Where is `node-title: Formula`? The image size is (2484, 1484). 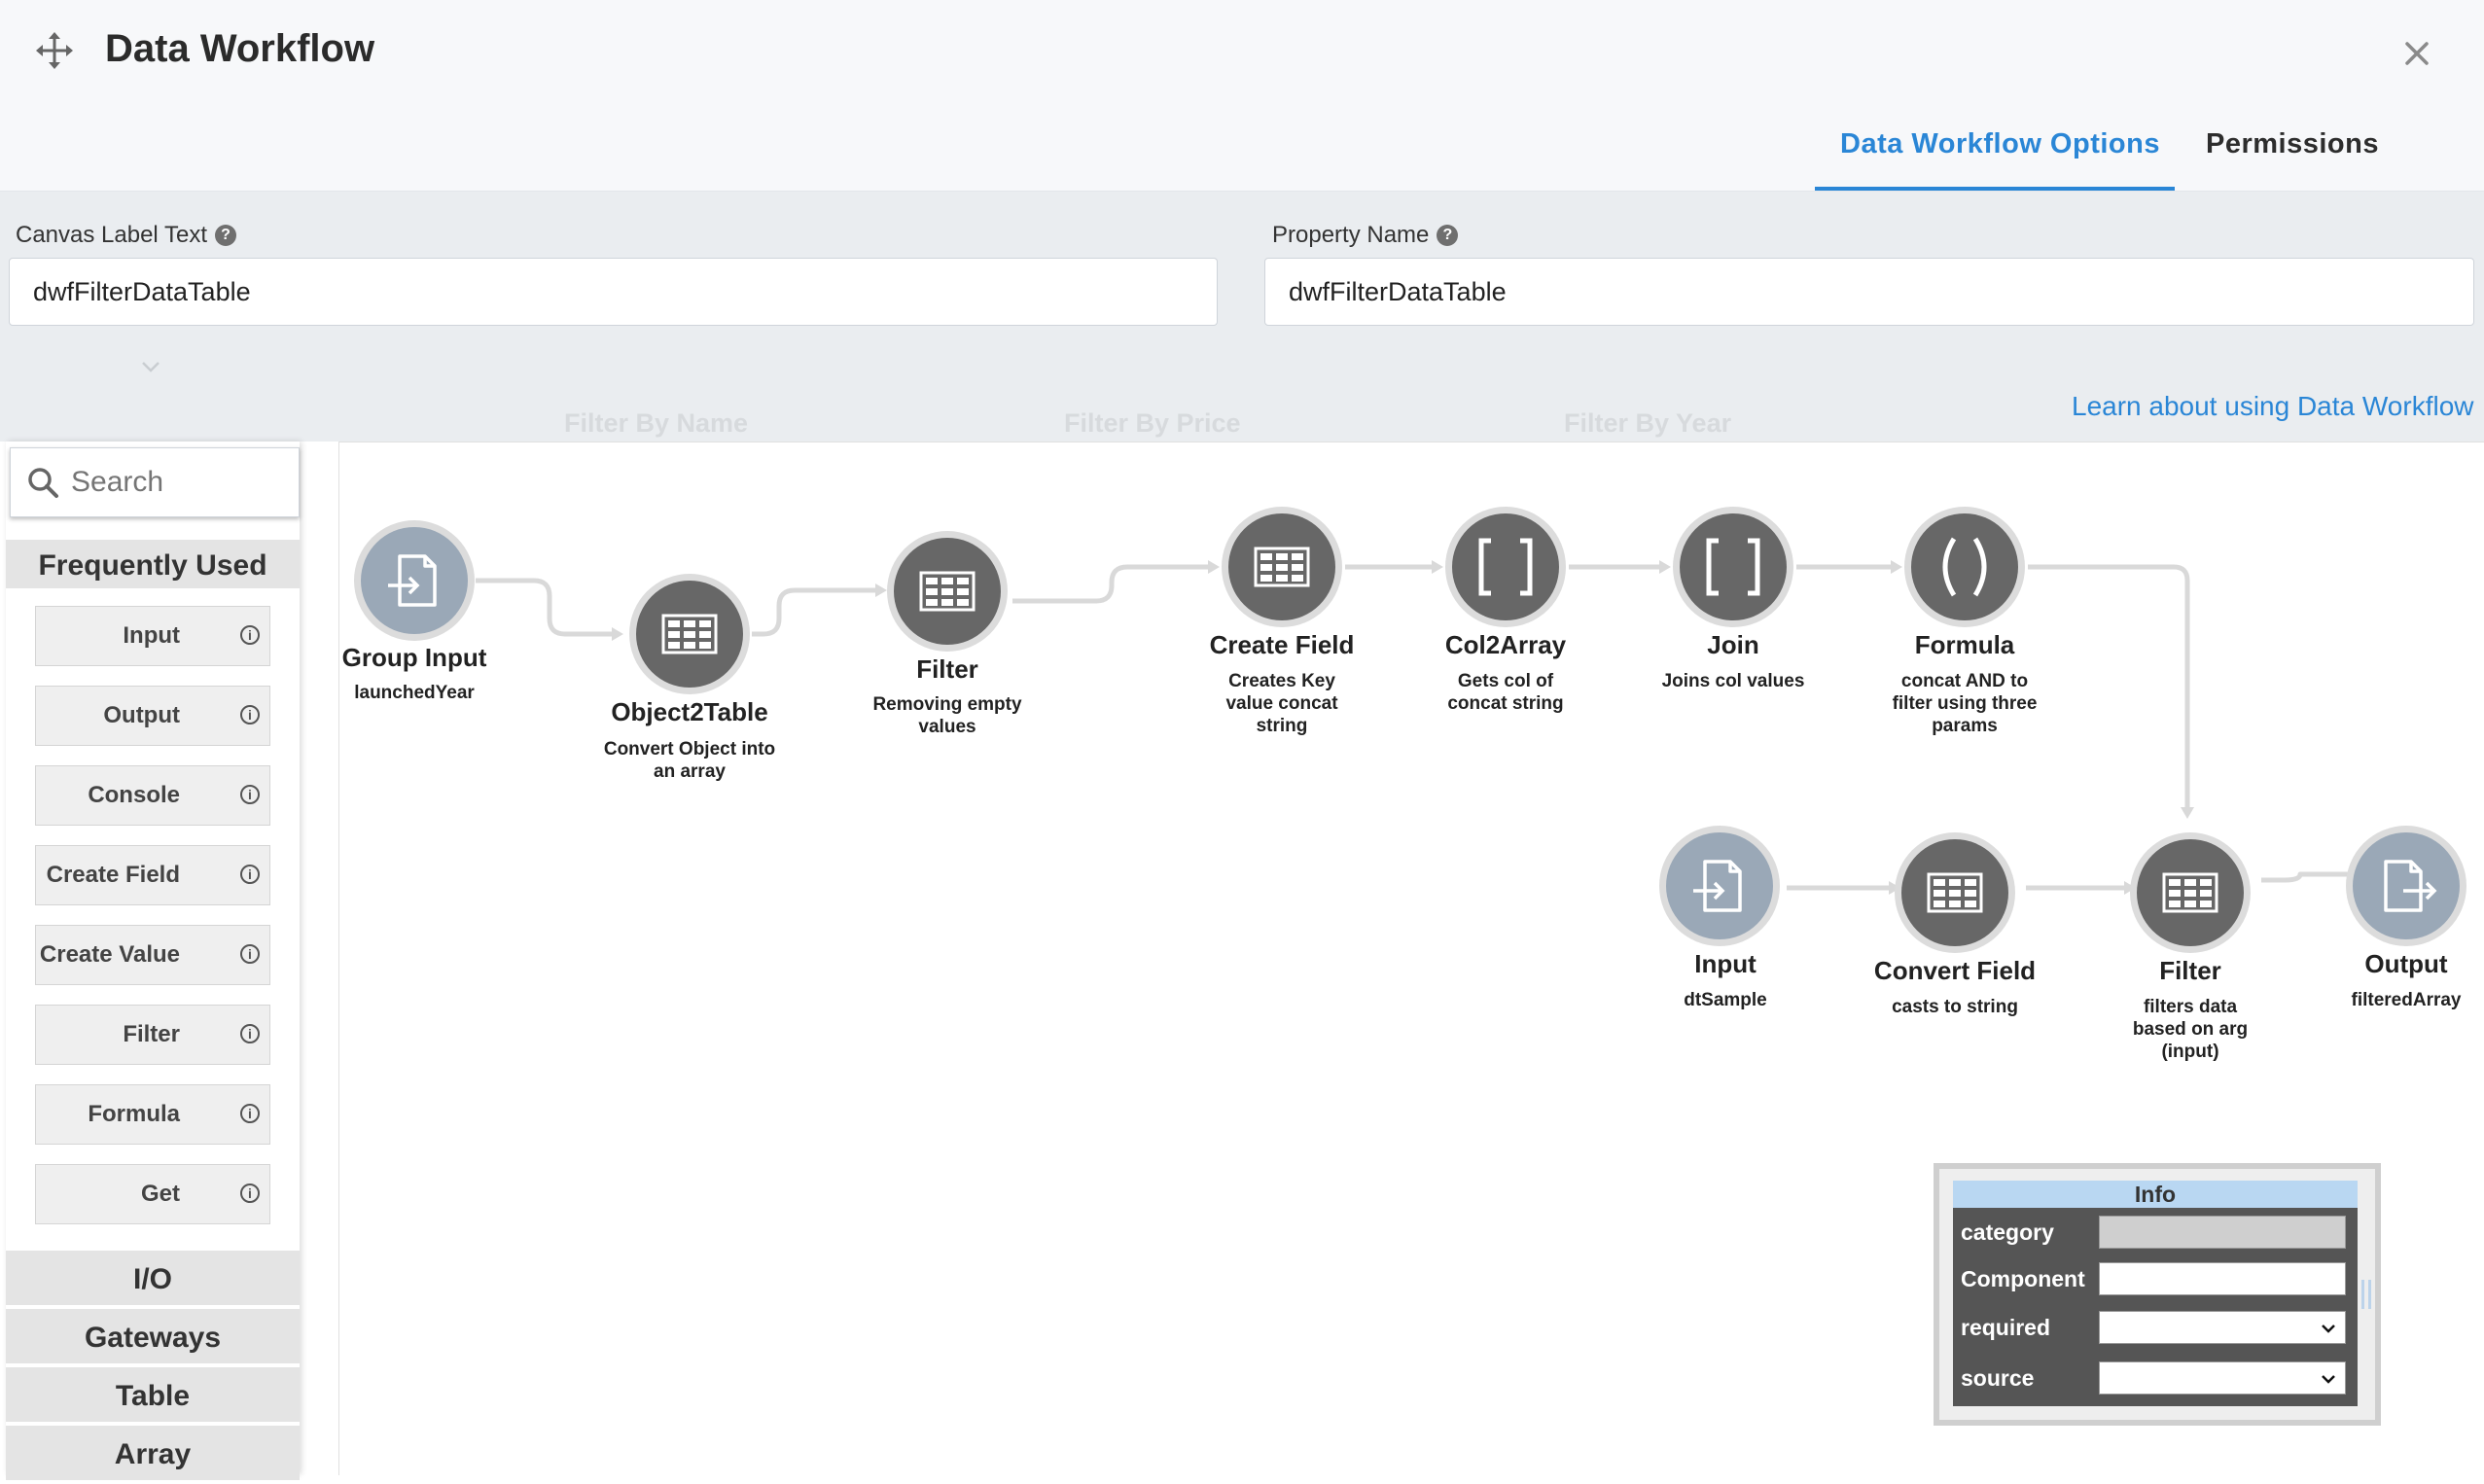 node-title: Formula is located at coordinates (1964, 645).